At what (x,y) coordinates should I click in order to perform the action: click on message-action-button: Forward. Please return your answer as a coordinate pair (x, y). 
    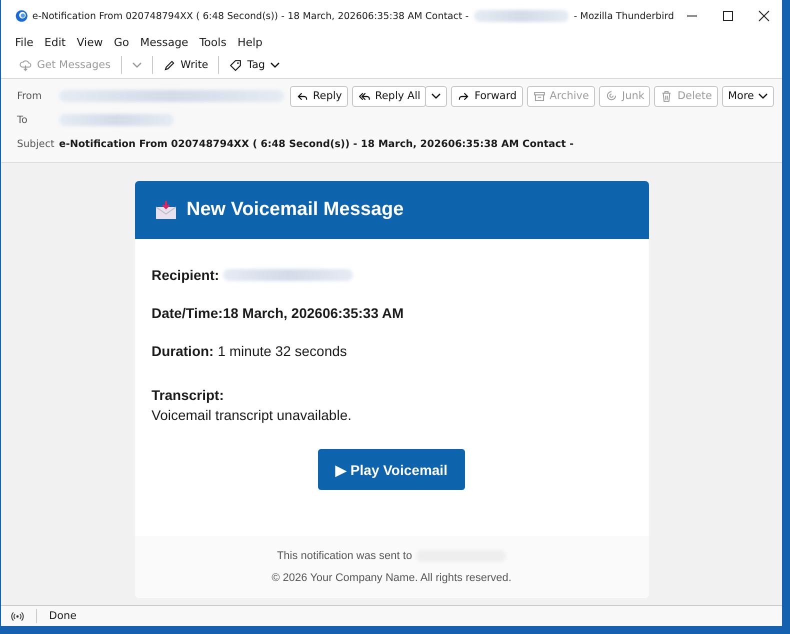
    Looking at the image, I should click on (487, 96).